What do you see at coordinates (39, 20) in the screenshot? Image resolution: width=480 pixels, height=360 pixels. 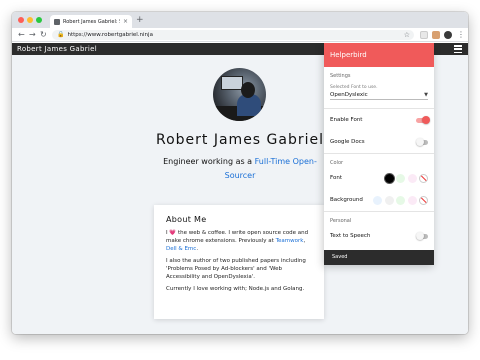 I see `maximize-window-button` at bounding box center [39, 20].